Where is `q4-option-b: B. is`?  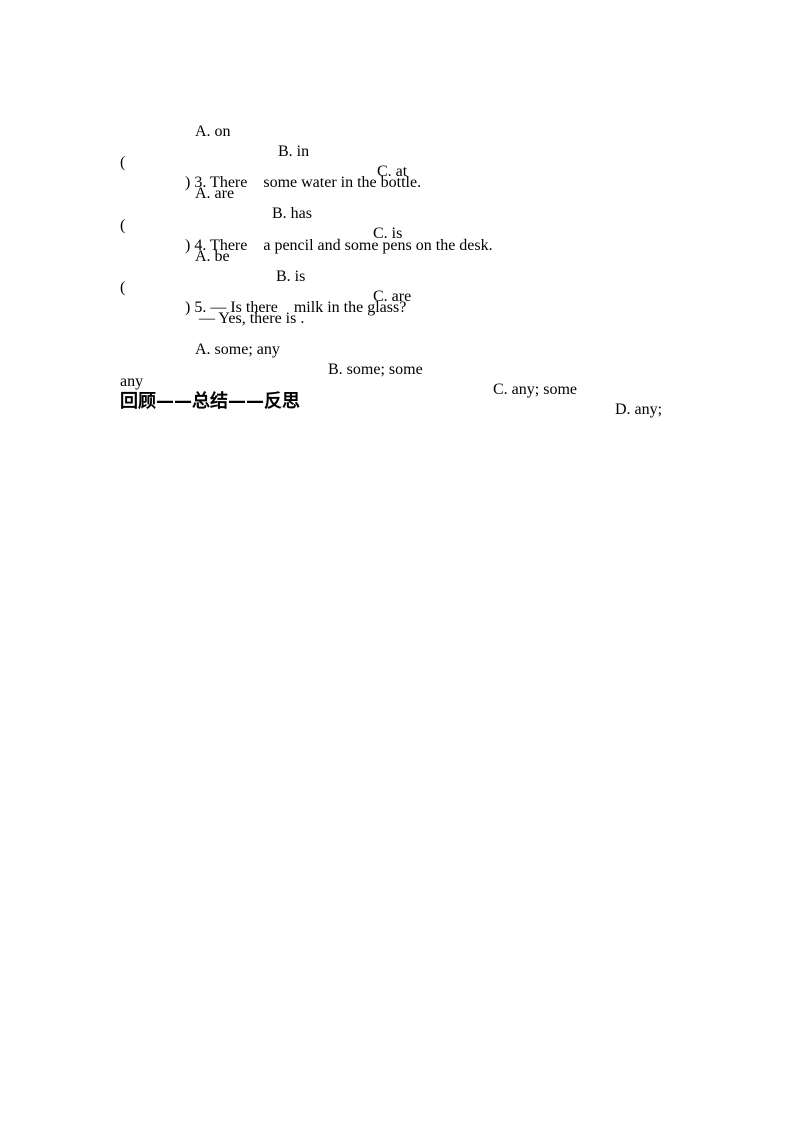
q4-option-b: B. is is located at coordinates (291, 276).